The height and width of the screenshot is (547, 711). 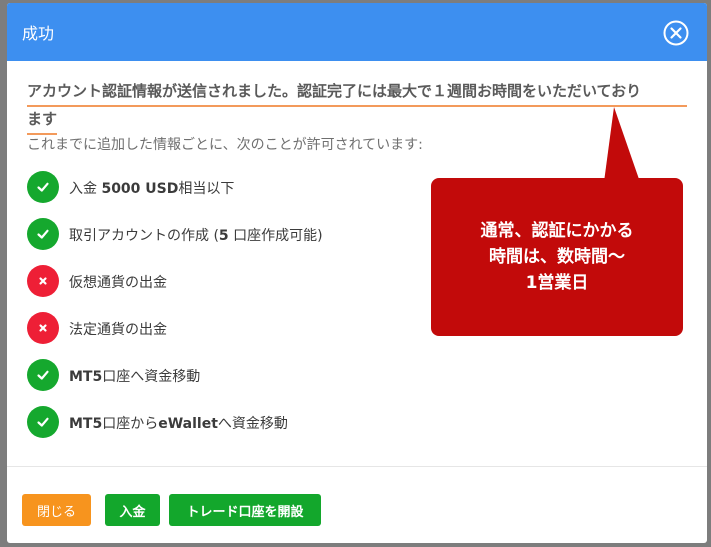 I want to click on dialog-header: 成功, so click(x=357, y=32).